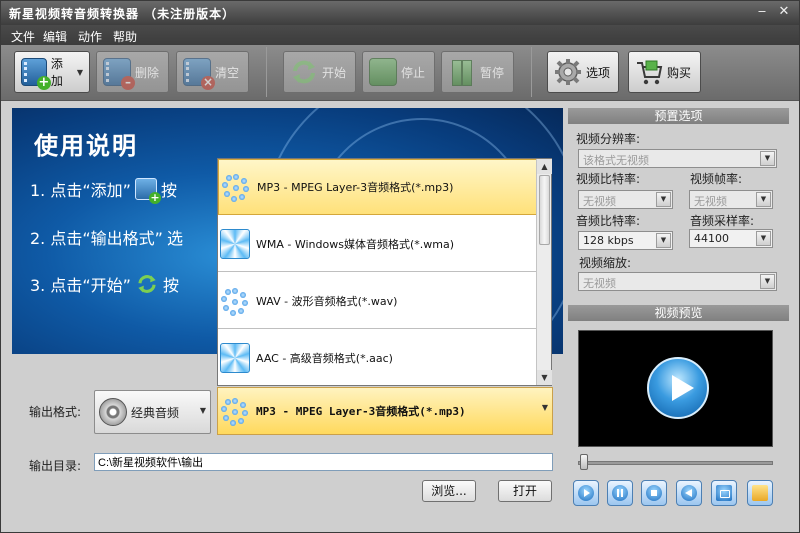  I want to click on video-fps-label: 视频帧率:, so click(716, 179).